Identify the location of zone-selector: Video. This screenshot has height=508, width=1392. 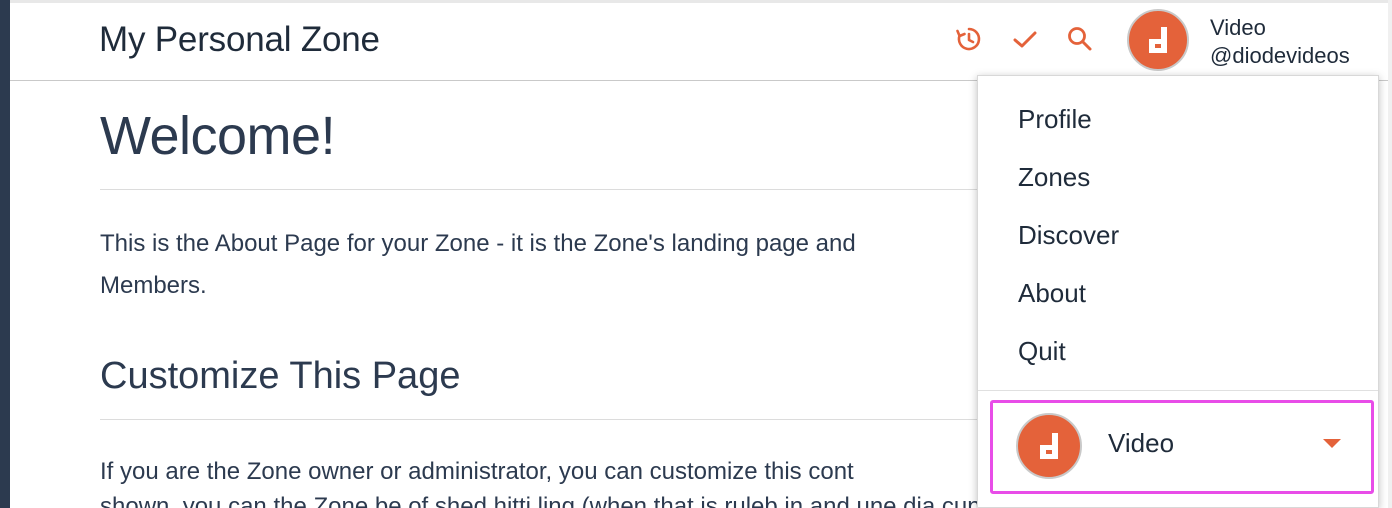
(1182, 447).